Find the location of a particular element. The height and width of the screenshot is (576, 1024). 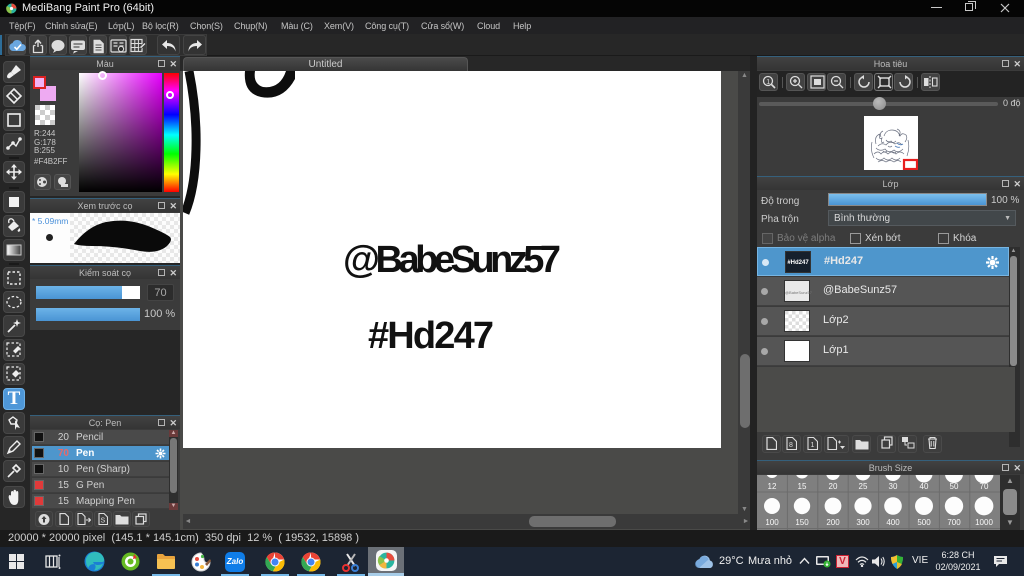

svg-text: 1000 is located at coordinates (984, 522).